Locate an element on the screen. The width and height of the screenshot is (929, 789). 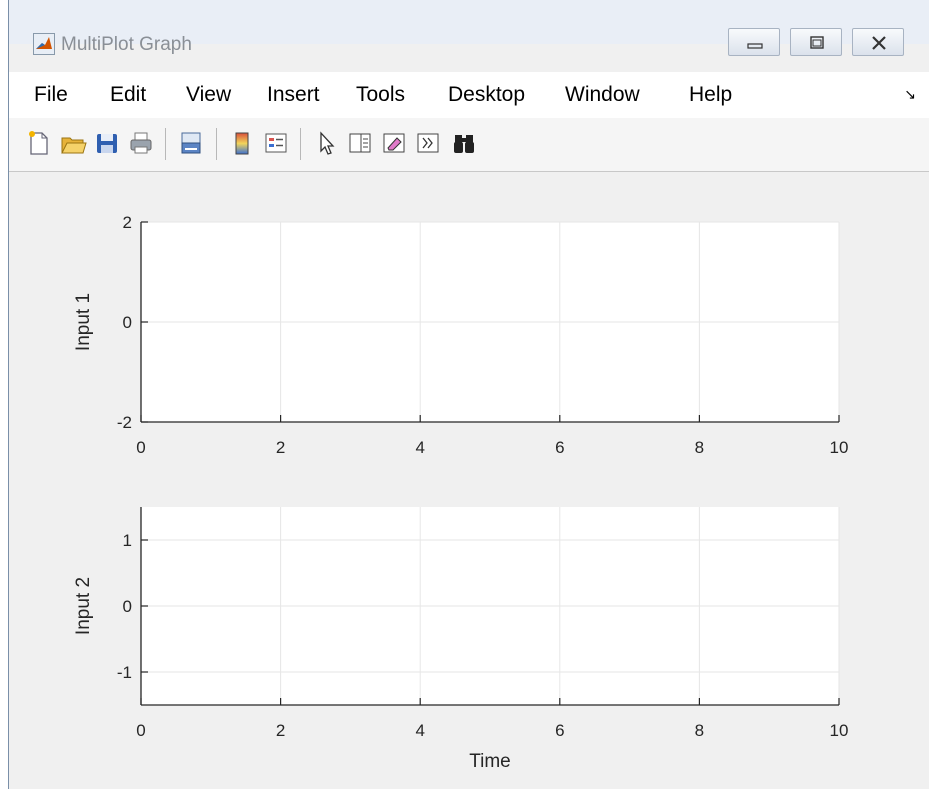
expand-toolbar-icon is located at coordinates (428, 143).